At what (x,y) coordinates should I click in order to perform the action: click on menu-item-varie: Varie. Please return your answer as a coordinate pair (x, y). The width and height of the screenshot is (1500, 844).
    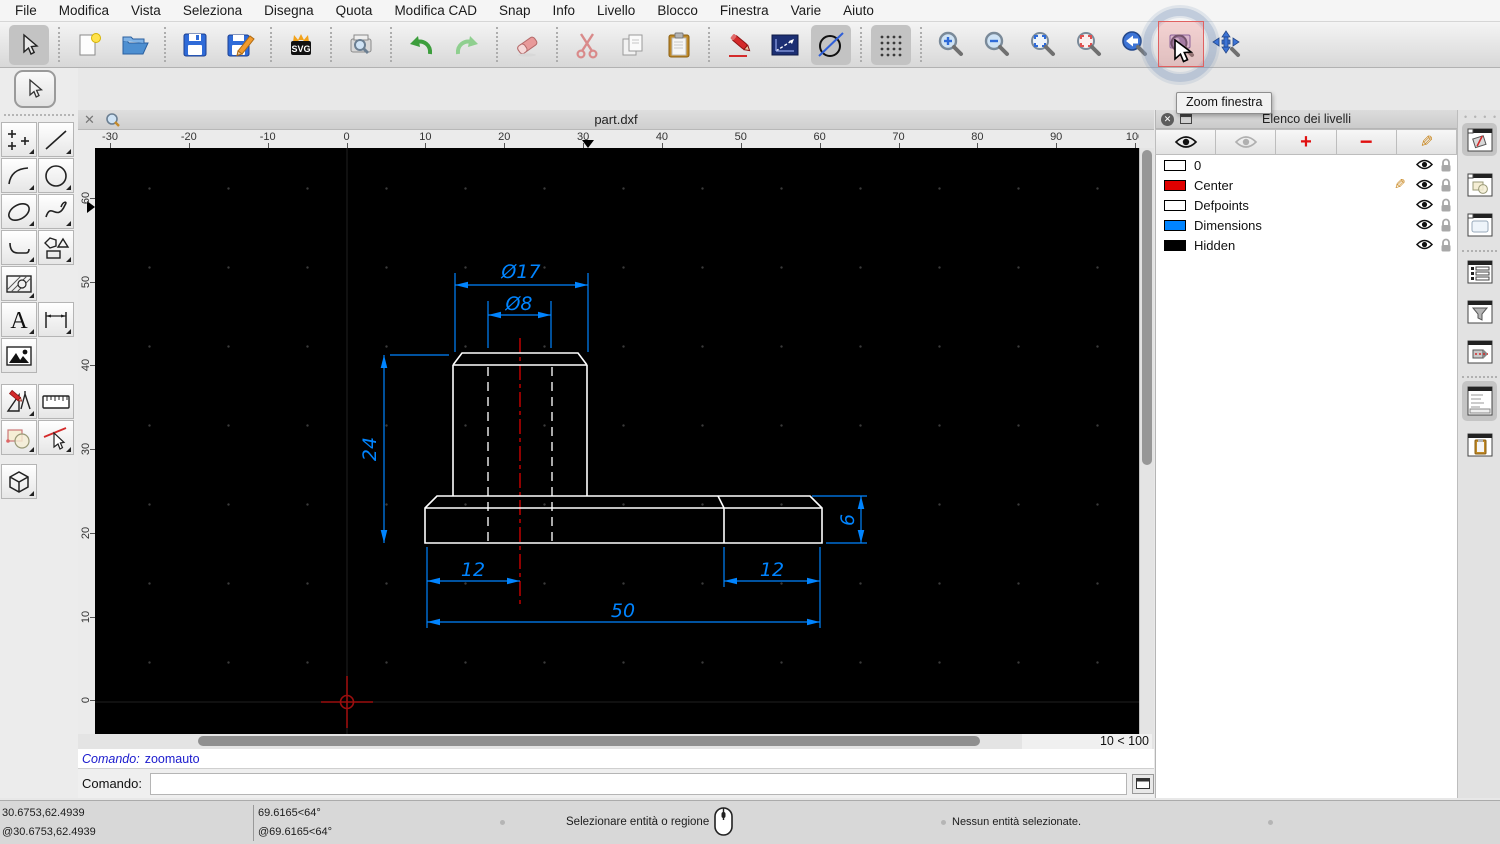
    Looking at the image, I should click on (806, 11).